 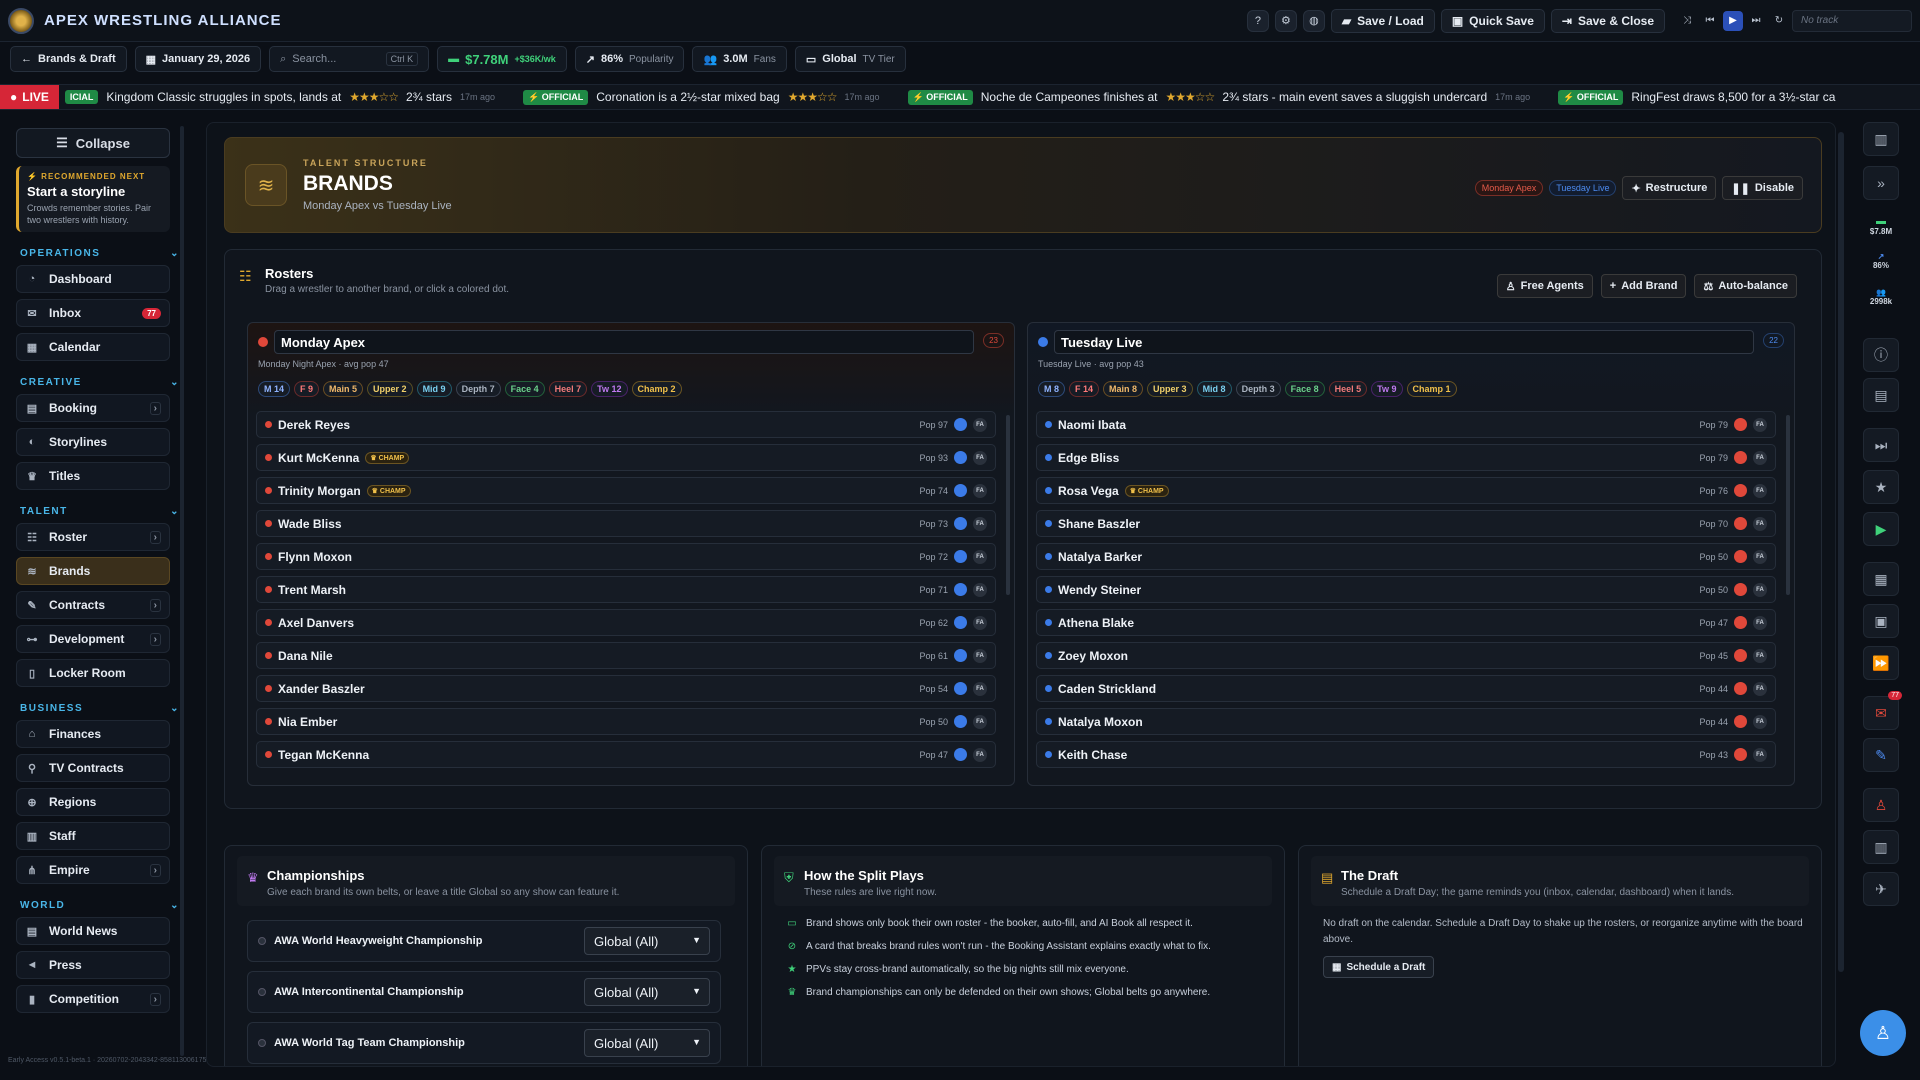 What do you see at coordinates (1313, 20) in the screenshot?
I see `globe-icon: ◍` at bounding box center [1313, 20].